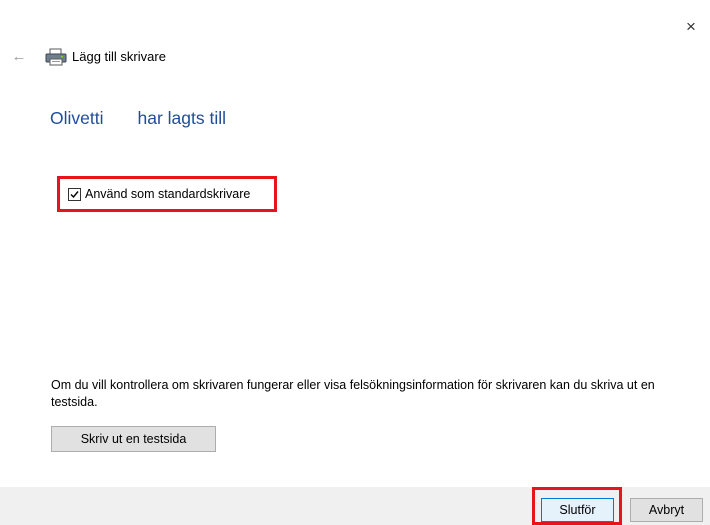 Image resolution: width=710 pixels, height=525 pixels. I want to click on default-printer-label: Använd som standardskrivare, so click(168, 194).